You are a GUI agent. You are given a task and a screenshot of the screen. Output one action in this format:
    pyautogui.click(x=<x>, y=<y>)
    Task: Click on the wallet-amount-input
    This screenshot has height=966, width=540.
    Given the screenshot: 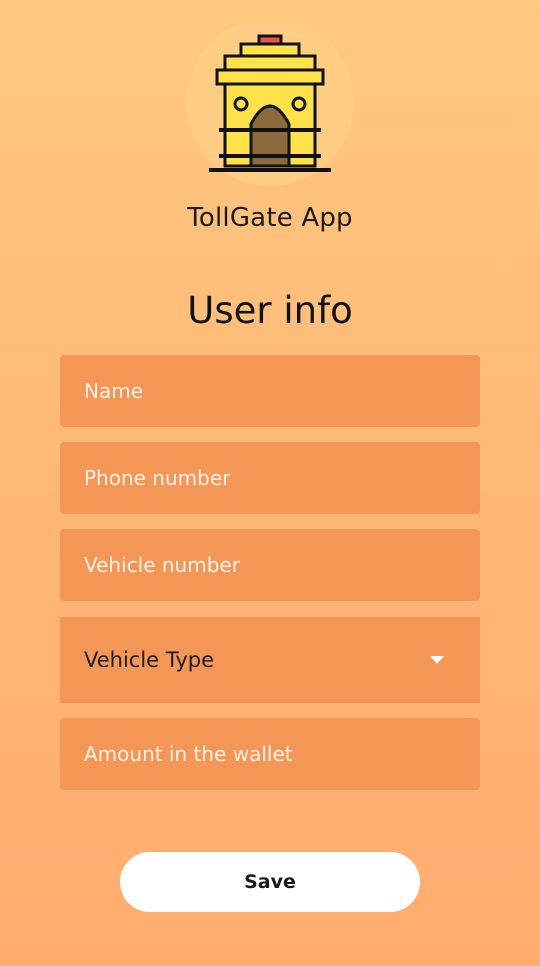 What is the action you would take?
    pyautogui.click(x=270, y=754)
    